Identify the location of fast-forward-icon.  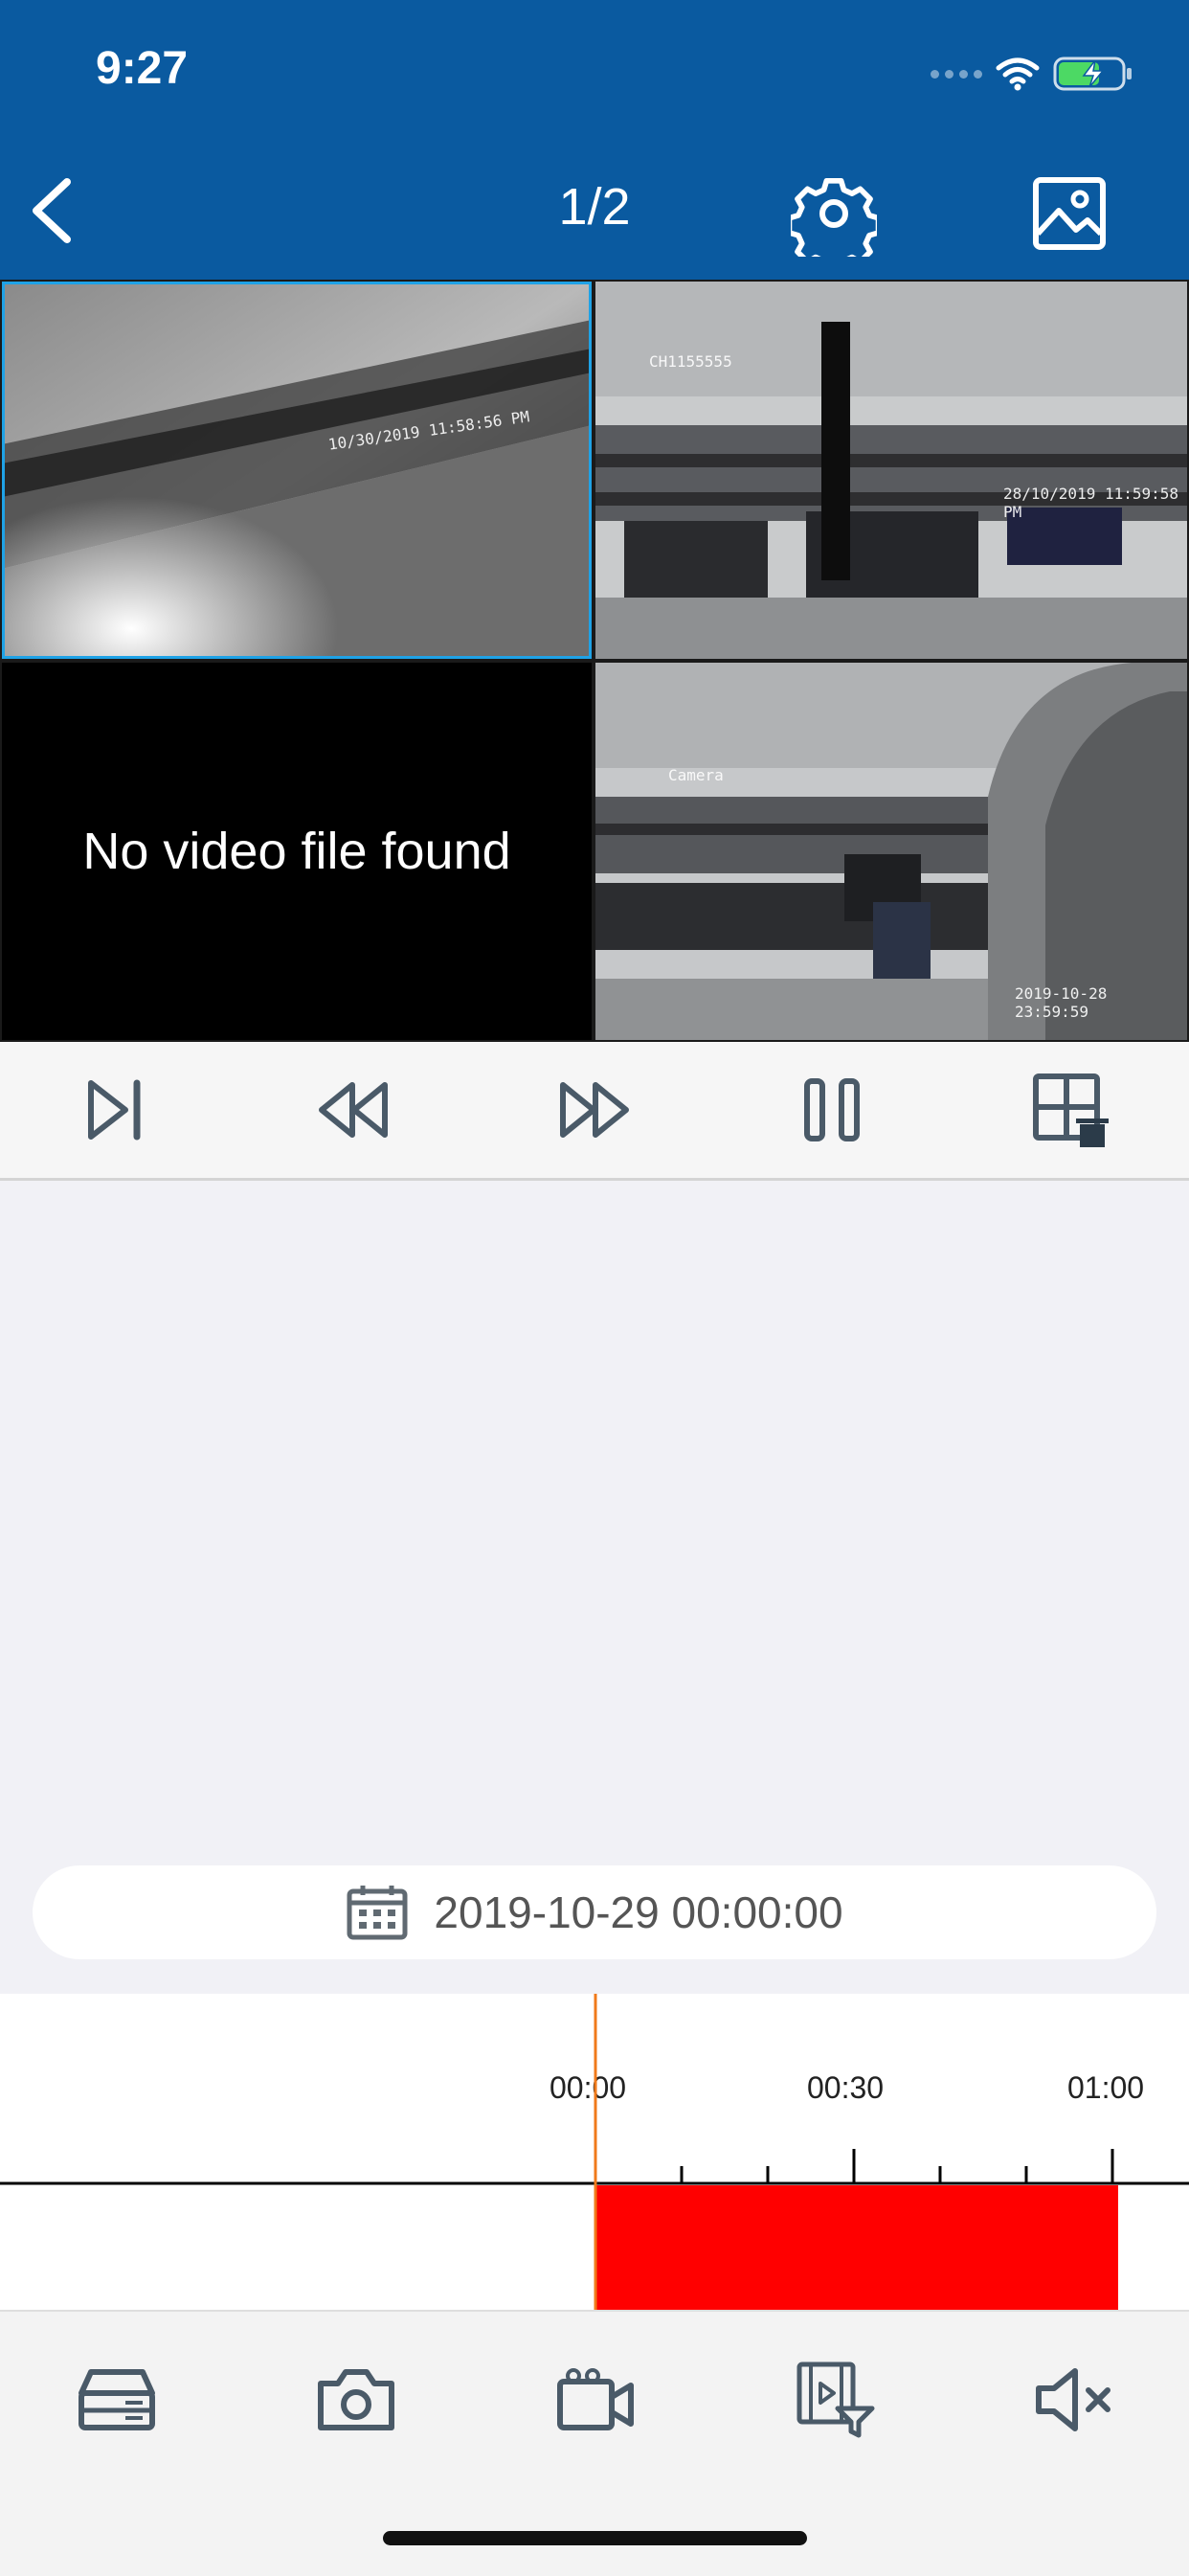
(594, 1110).